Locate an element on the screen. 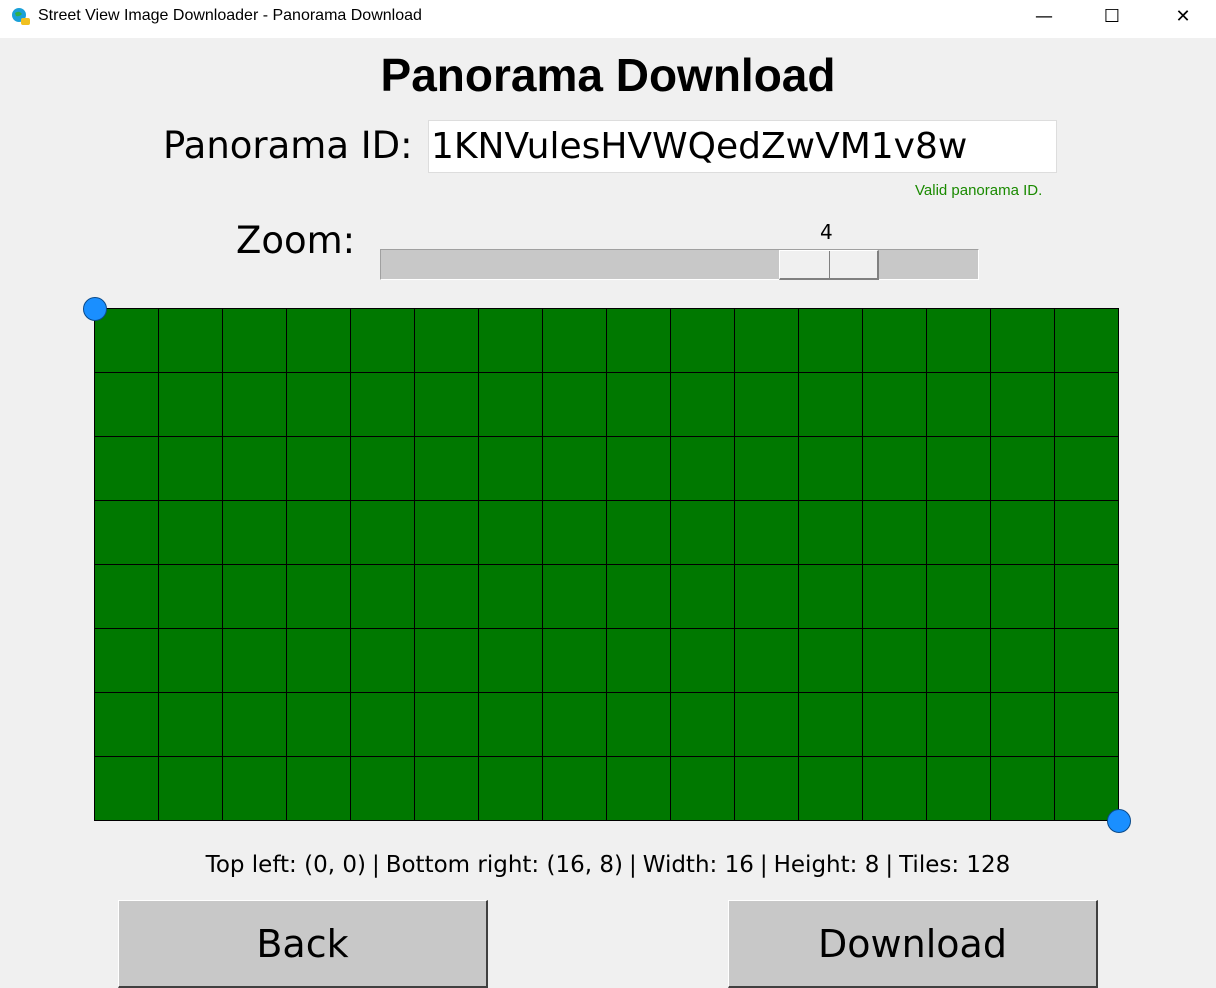  maximize-button: ☐ is located at coordinates (1112, 16).